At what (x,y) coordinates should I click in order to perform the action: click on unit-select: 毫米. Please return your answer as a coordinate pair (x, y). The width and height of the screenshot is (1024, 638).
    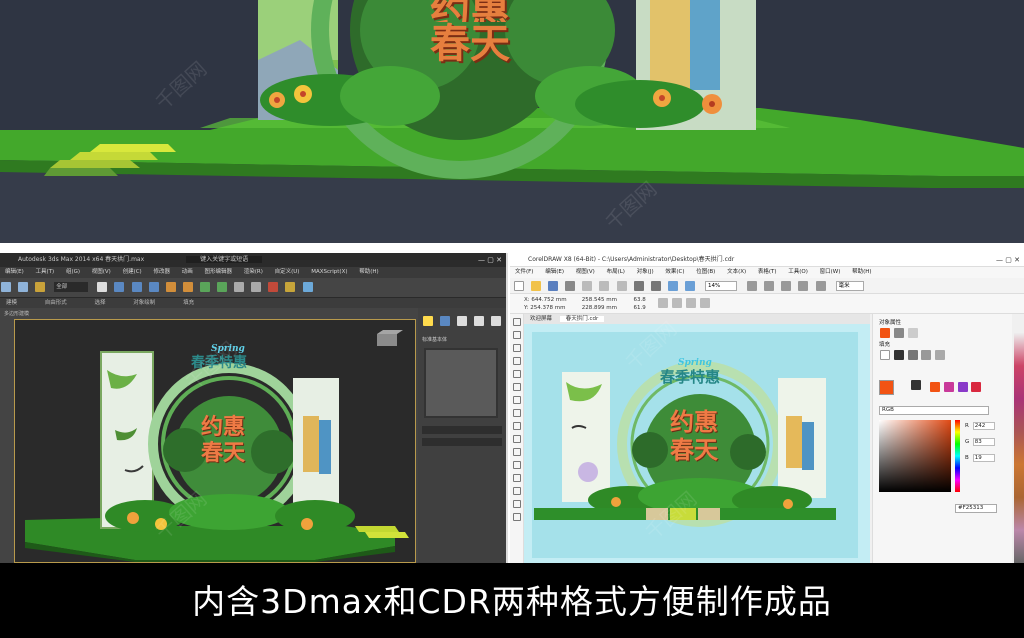
    Looking at the image, I should click on (849, 286).